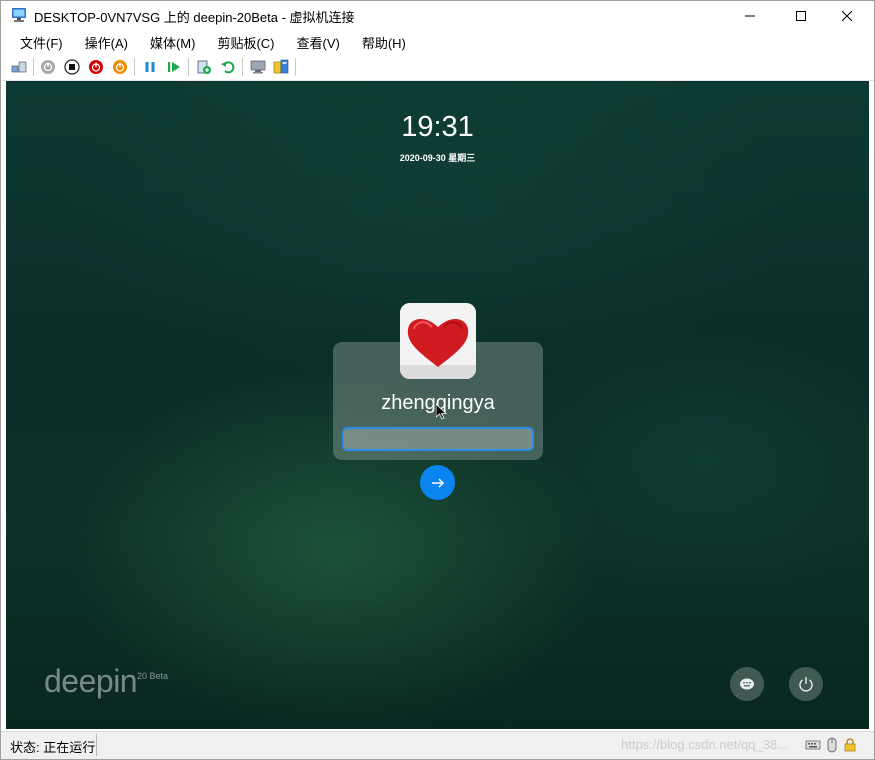 This screenshot has width=875, height=760. Describe the element at coordinates (72, 67) in the screenshot. I see `turn-off-icon` at that location.